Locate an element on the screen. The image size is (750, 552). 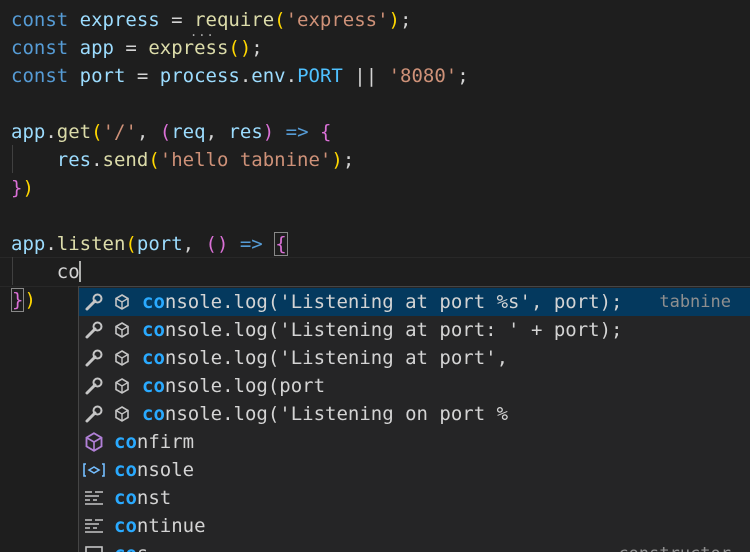
suggestion-label: console.log('Listening at port', is located at coordinates (325, 358).